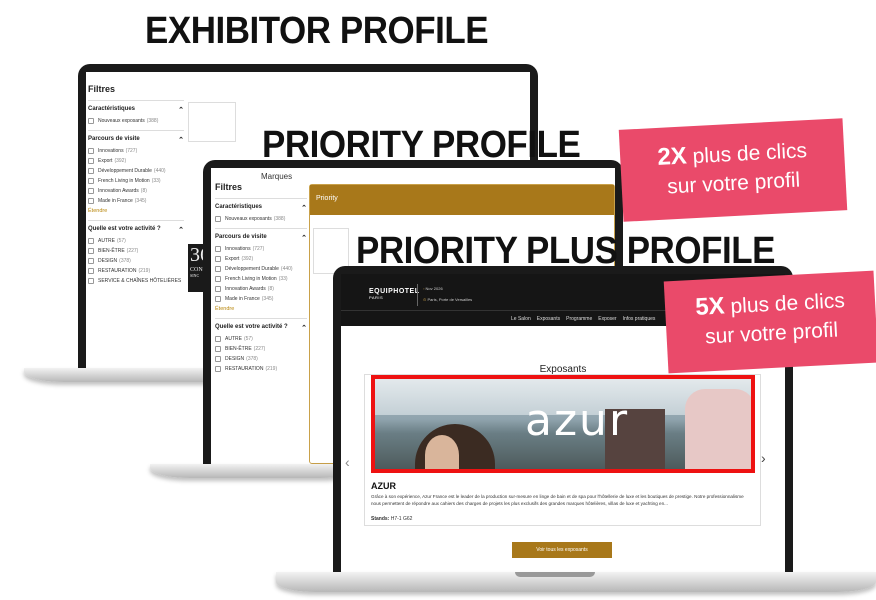 This screenshot has height=600, width=876. I want to click on location-pin-icon: ⊙, so click(425, 299).